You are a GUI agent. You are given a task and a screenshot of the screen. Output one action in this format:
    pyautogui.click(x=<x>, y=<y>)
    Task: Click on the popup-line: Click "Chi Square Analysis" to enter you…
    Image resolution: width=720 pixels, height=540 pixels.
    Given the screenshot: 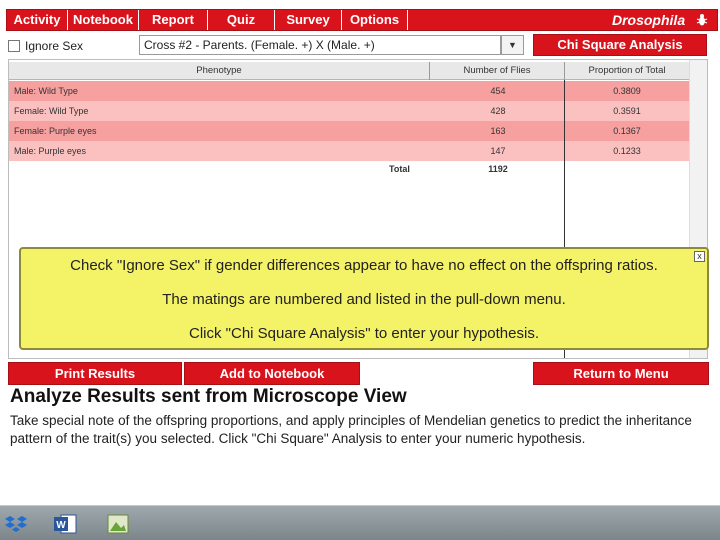 What is the action you would take?
    pyautogui.click(x=364, y=333)
    